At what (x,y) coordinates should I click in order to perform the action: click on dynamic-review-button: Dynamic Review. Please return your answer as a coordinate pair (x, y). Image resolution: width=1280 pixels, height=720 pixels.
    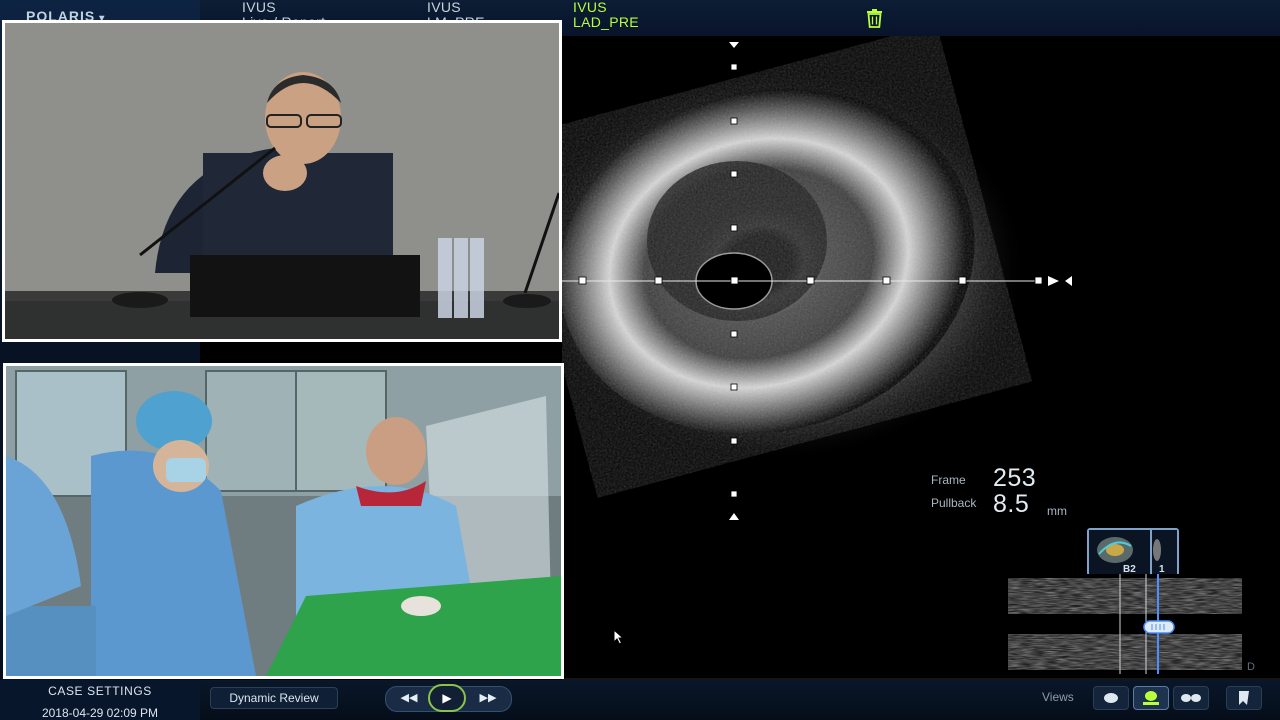
    Looking at the image, I should click on (274, 698).